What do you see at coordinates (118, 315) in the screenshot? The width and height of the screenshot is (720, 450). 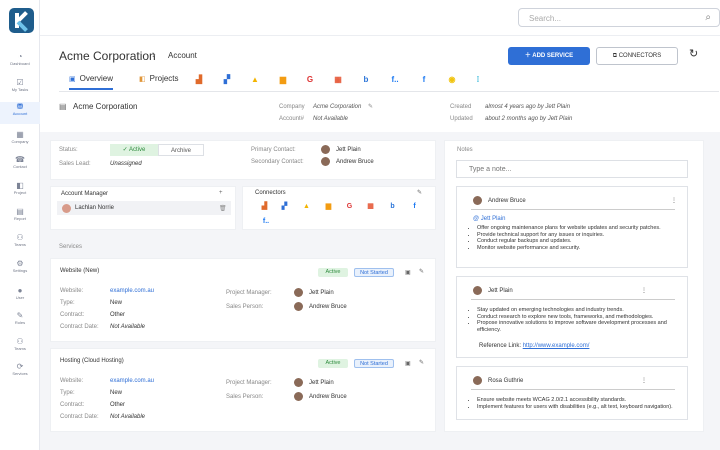 I see `contract-value: Other` at bounding box center [118, 315].